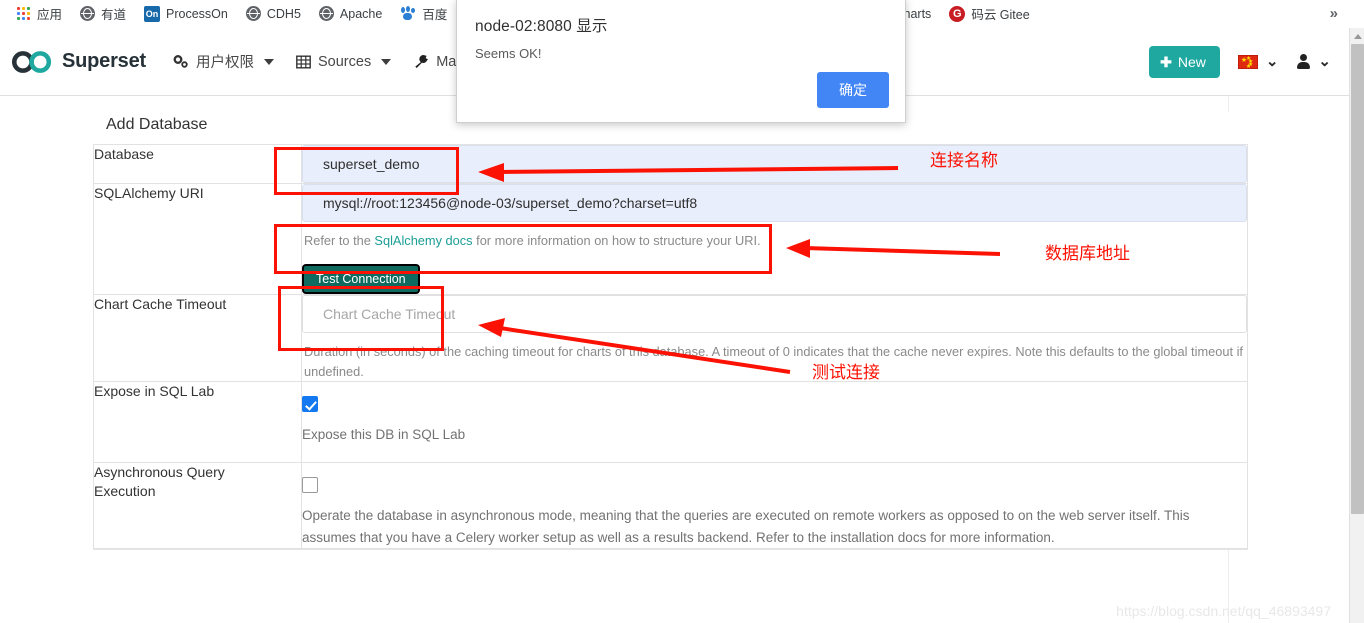  I want to click on processon-icon: On, so click(152, 13).